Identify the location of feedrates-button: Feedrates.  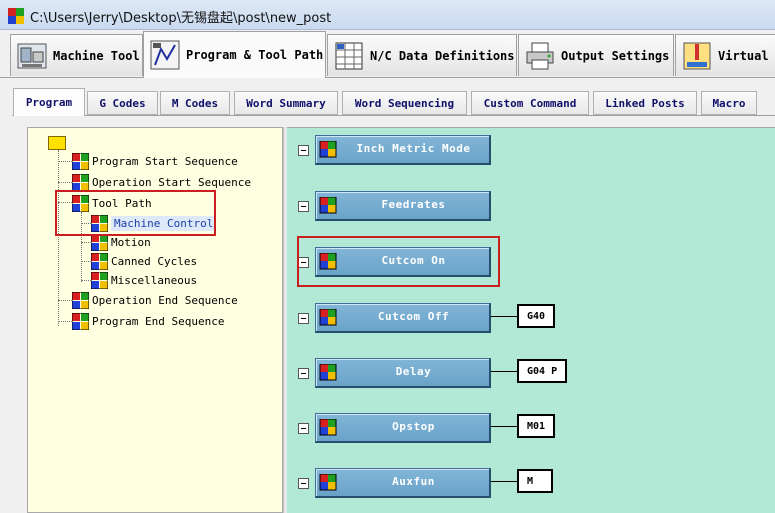
(403, 206).